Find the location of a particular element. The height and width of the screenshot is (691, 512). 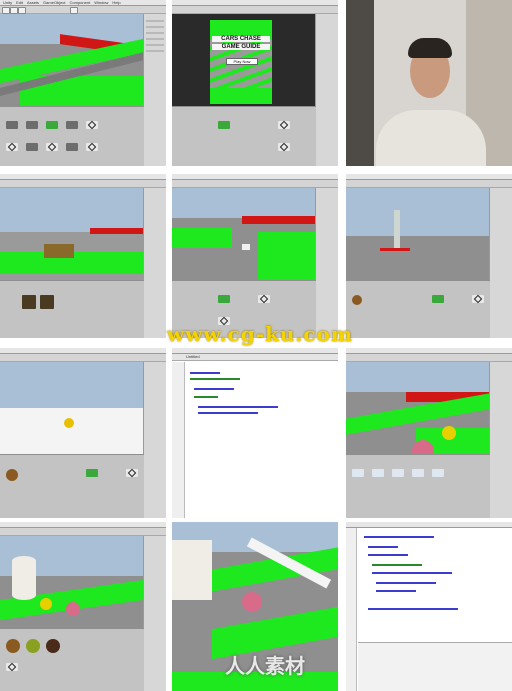

tile-editor-crane-scene is located at coordinates (83, 256).